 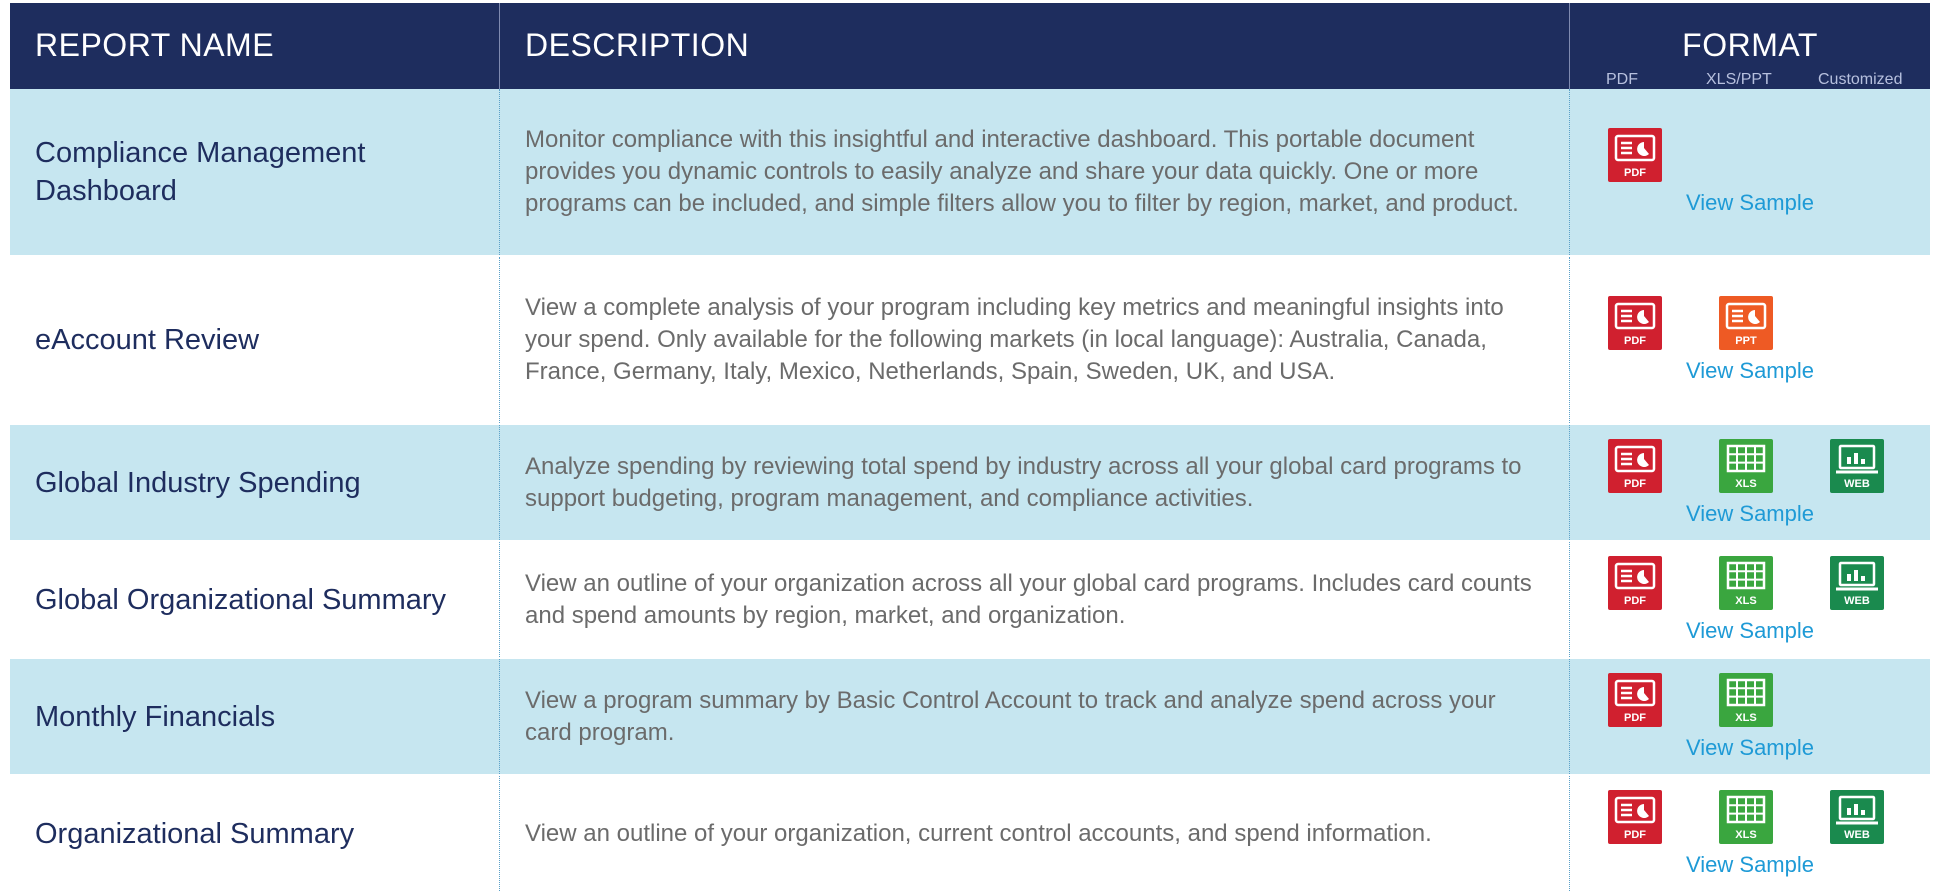 I want to click on header-format-cell: FORMAT PDF XLS/PPT Customized, so click(x=1750, y=46).